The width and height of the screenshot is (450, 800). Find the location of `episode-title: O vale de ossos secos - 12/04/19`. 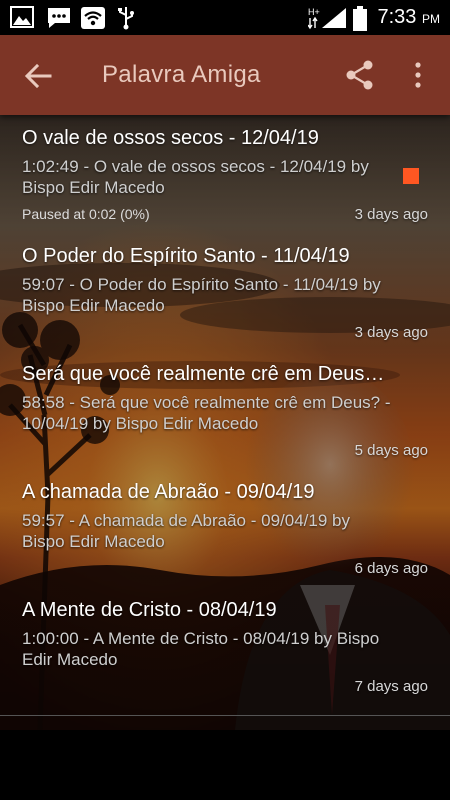

episode-title: O vale de ossos secos - 12/04/19 is located at coordinates (170, 138).